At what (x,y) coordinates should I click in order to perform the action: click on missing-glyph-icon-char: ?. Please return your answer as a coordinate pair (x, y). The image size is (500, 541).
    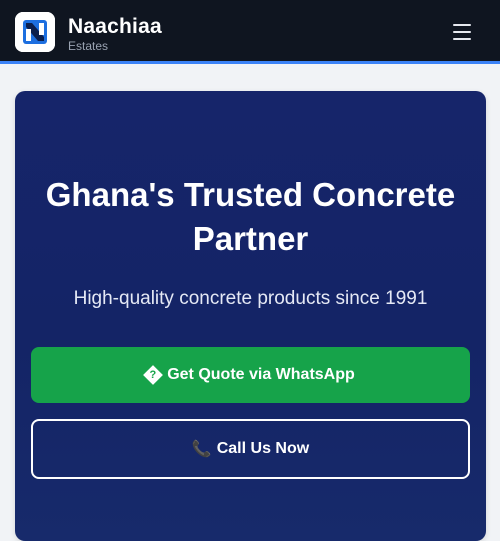
    Looking at the image, I should click on (153, 374).